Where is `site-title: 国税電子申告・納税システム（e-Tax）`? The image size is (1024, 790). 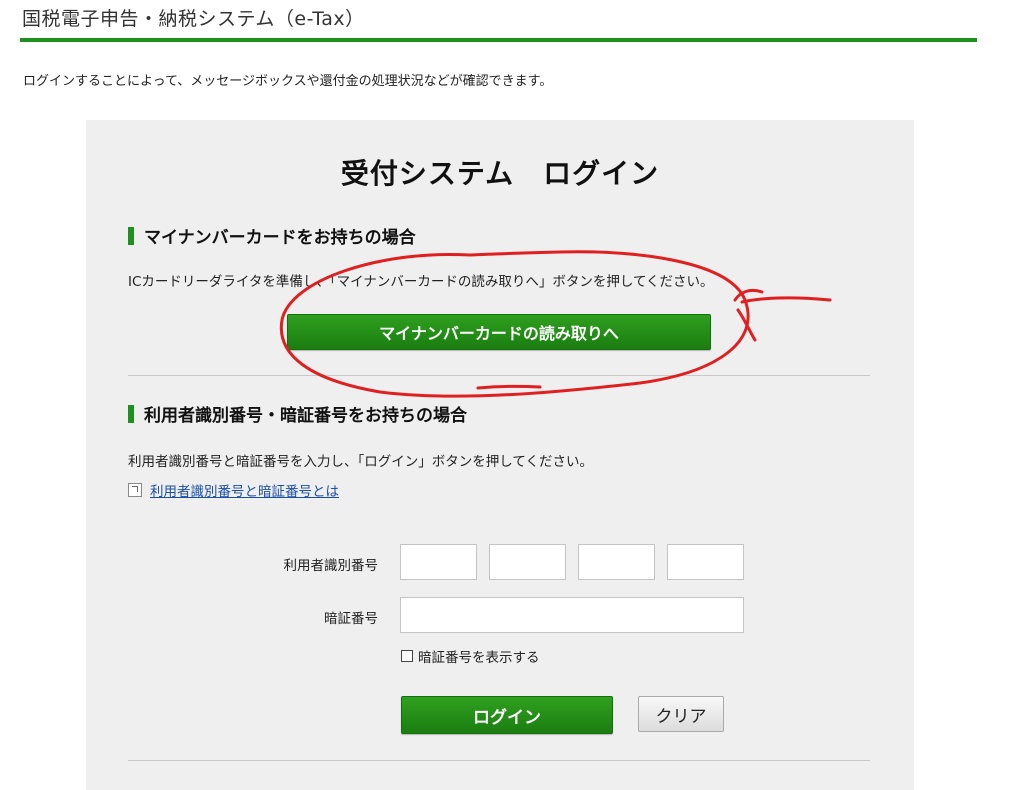
site-title: 国税電子申告・納税システム（e-Tax） is located at coordinates (193, 19).